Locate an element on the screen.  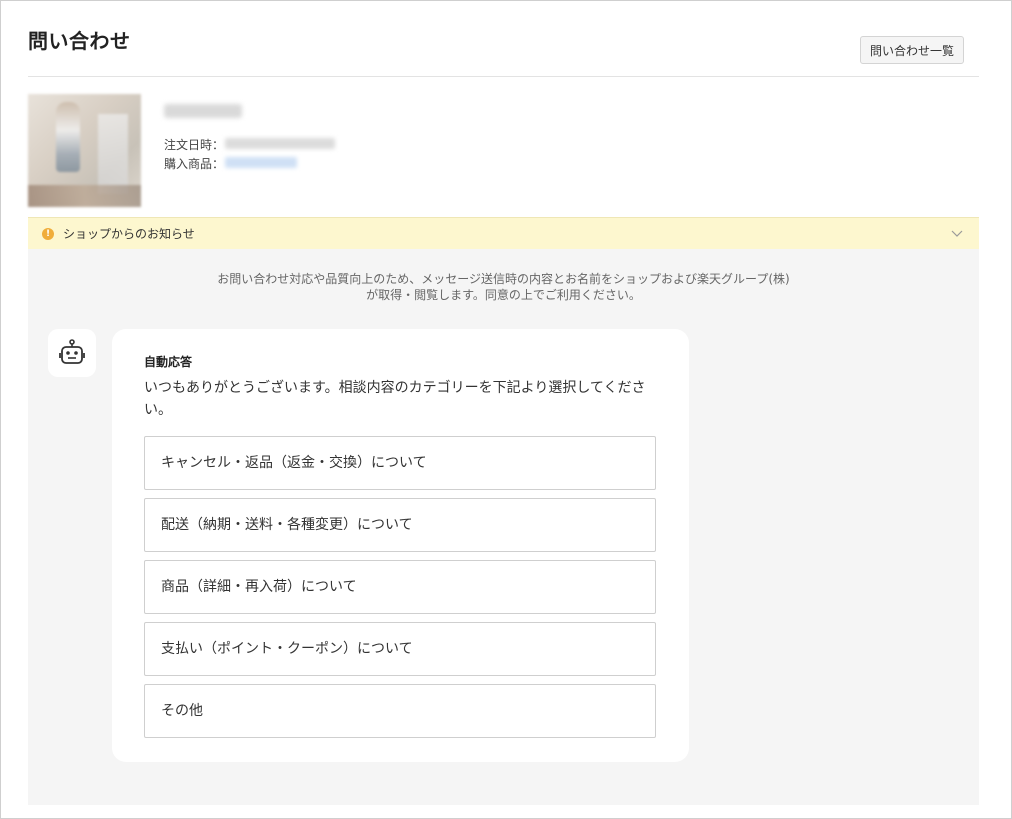
product-thumbnail is located at coordinates (84, 150).